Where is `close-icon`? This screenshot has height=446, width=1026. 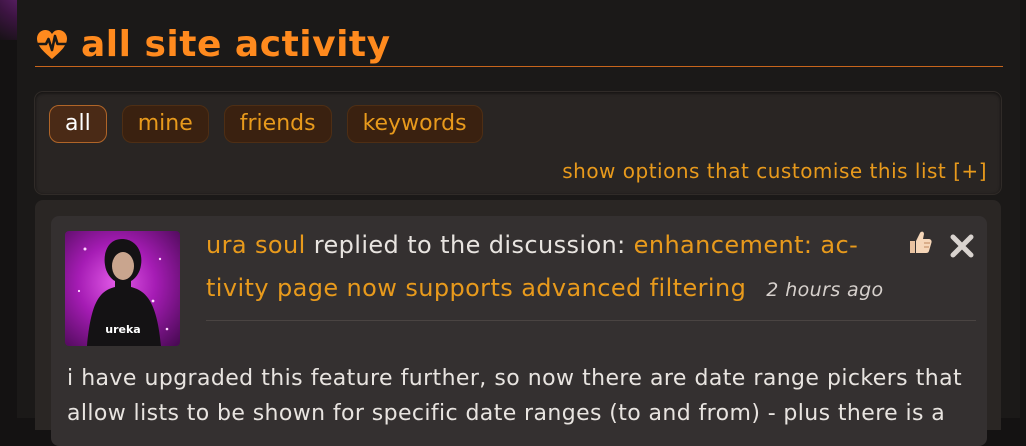
close-icon is located at coordinates (962, 246).